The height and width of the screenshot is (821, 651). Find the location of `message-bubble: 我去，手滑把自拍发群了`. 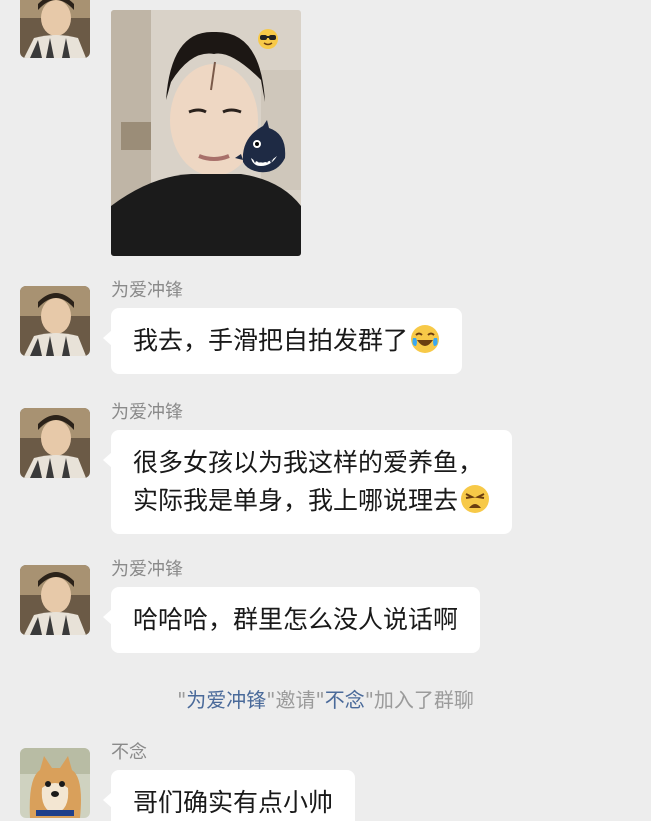

message-bubble: 我去，手滑把自拍发群了 is located at coordinates (282, 341).